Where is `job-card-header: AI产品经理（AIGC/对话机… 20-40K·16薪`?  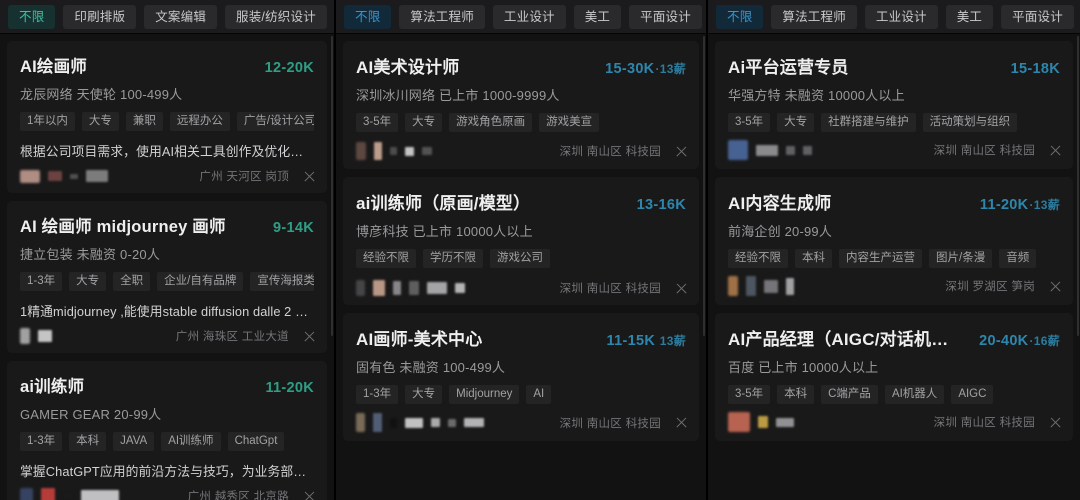
job-card-header: AI产品经理（AIGC/对话机… 20-40K·16薪 is located at coordinates (894, 337).